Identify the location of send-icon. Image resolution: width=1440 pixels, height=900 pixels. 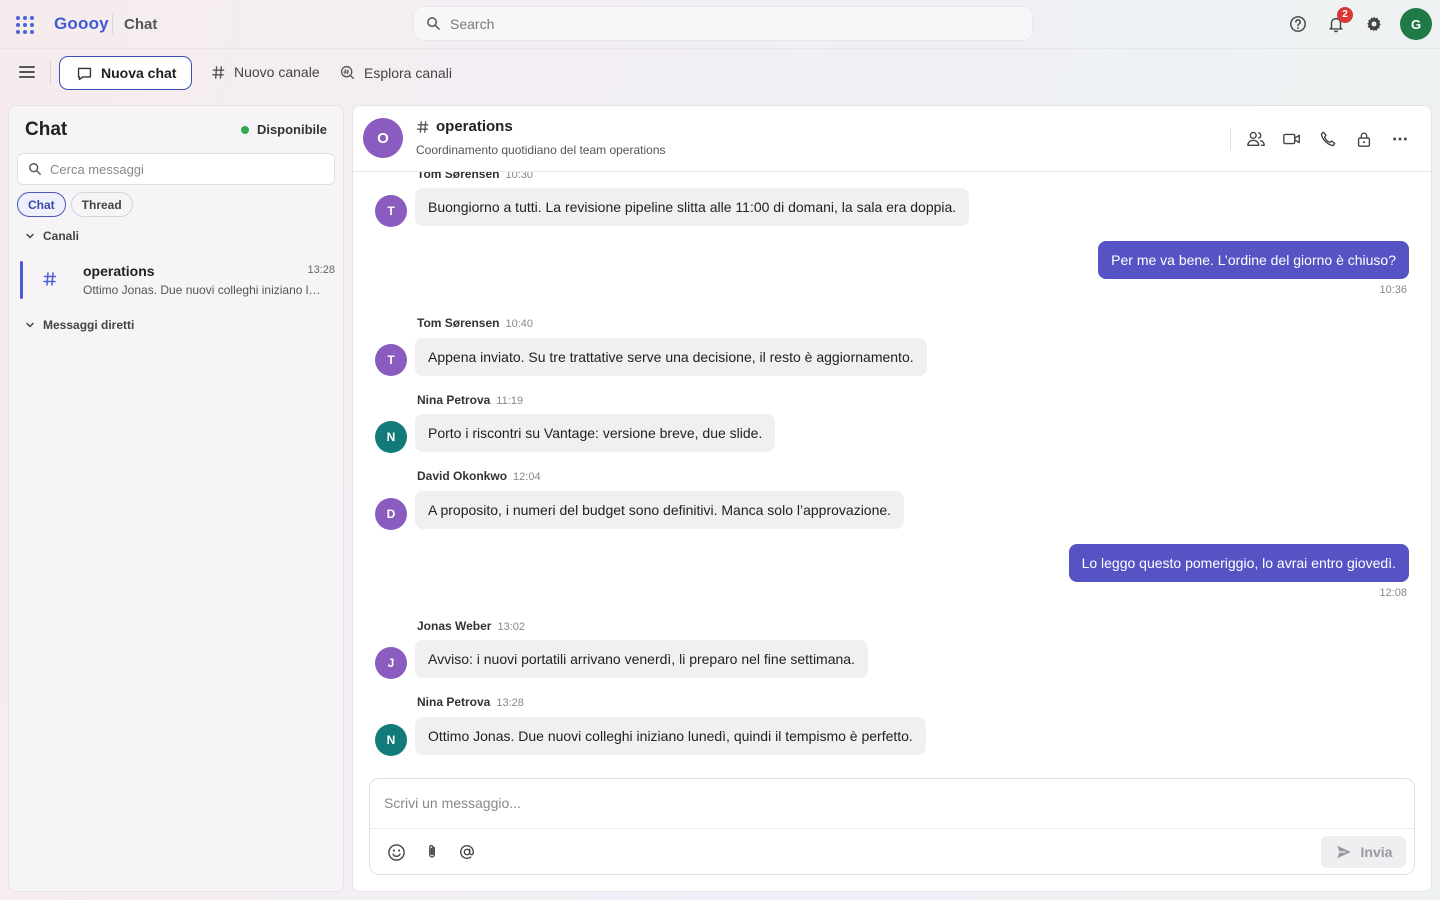
(1343, 852).